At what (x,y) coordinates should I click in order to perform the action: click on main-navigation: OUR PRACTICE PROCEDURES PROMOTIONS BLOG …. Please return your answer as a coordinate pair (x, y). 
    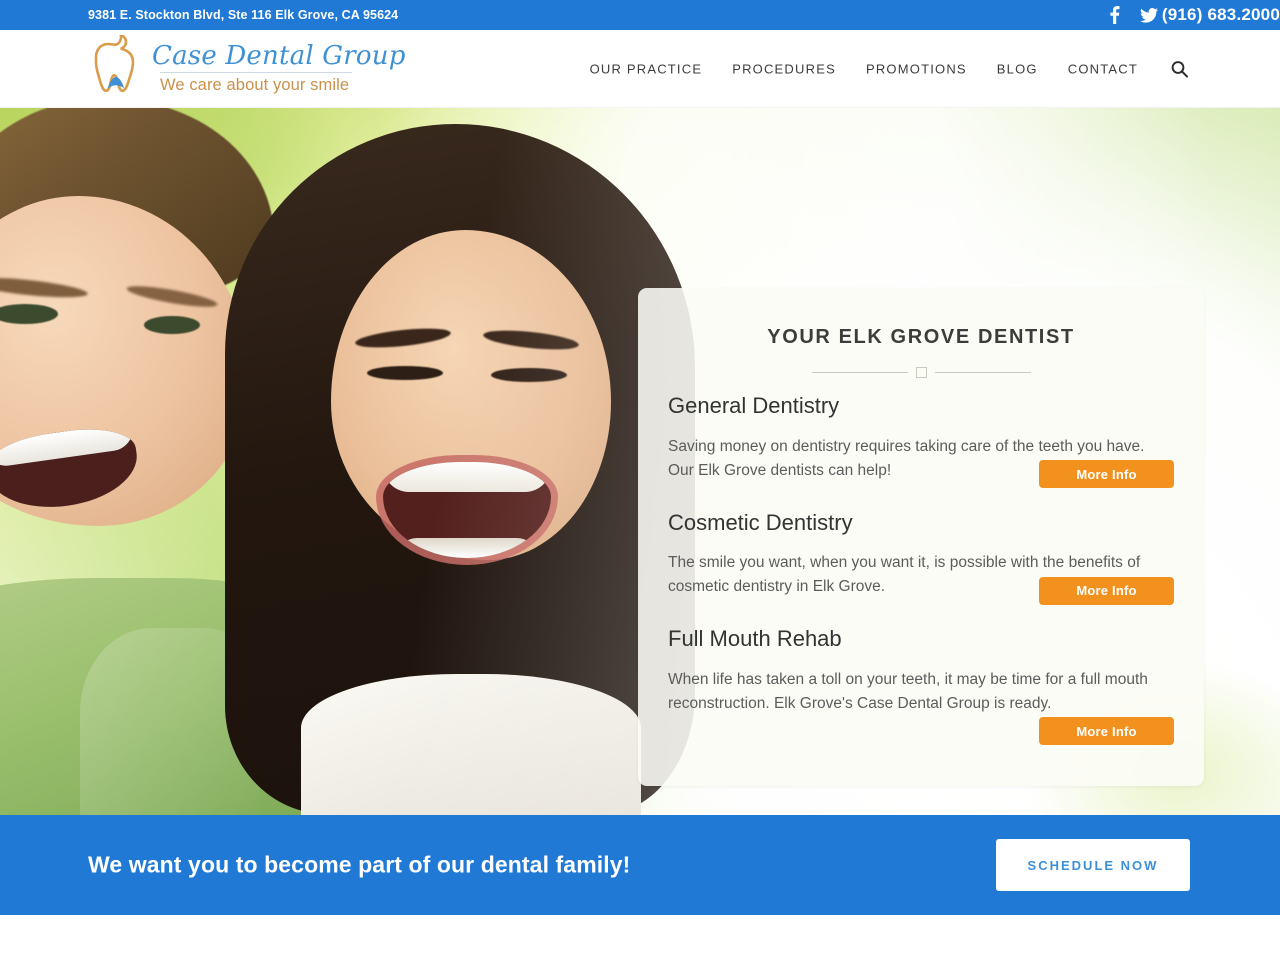
    Looking at the image, I should click on (883, 68).